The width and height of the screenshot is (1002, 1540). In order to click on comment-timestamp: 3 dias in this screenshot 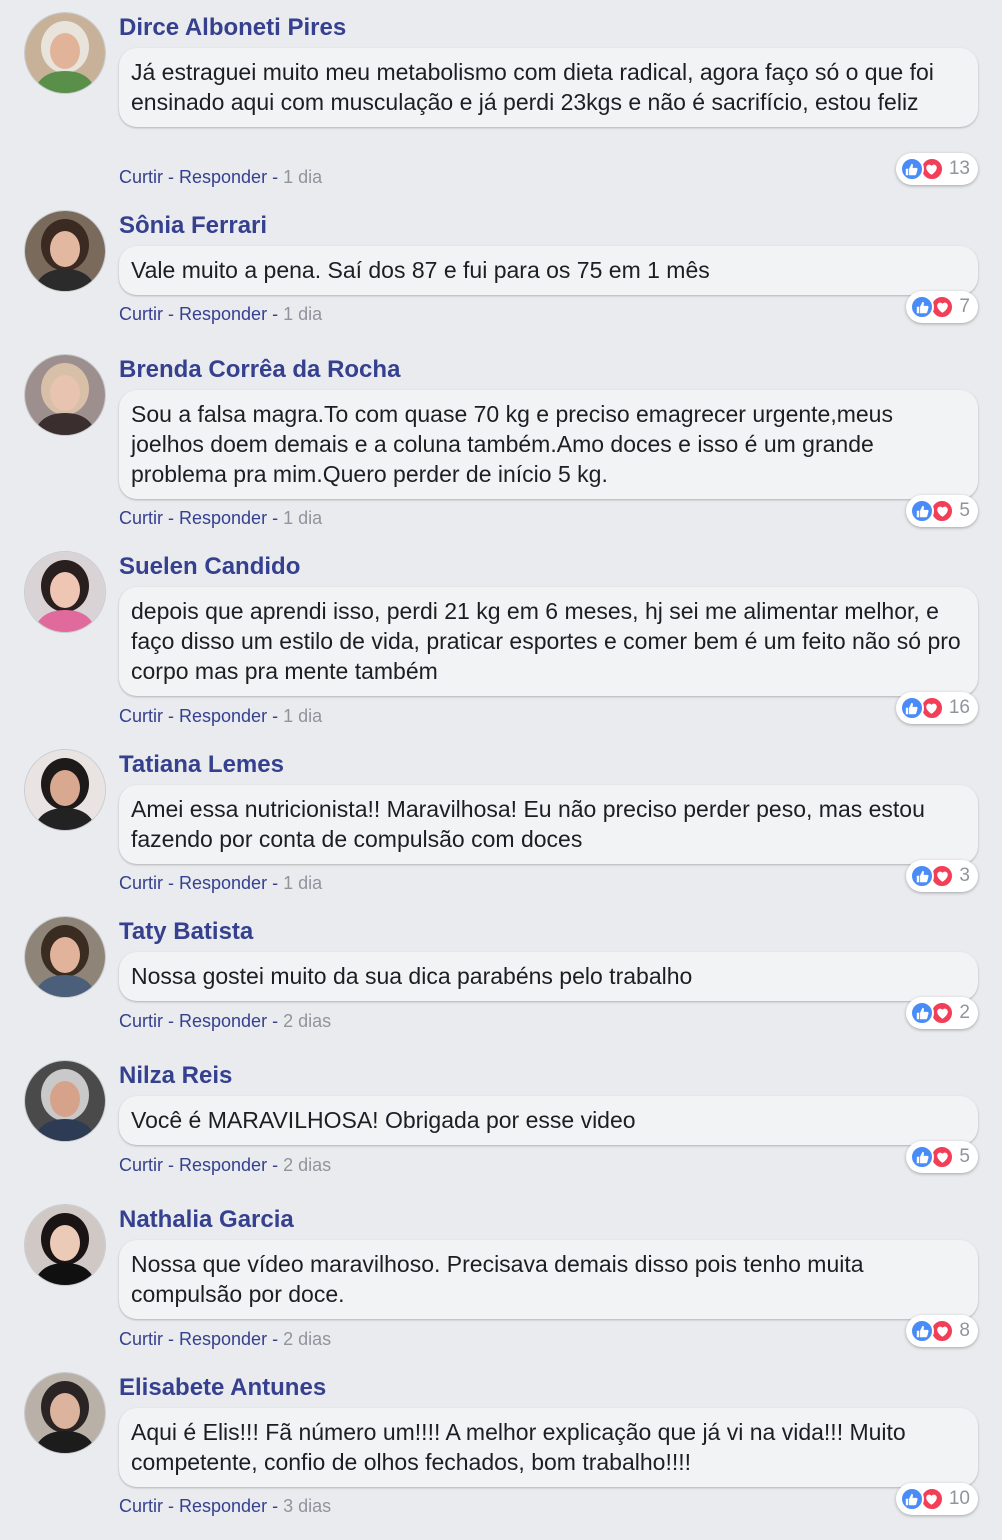, I will do `click(307, 1506)`.